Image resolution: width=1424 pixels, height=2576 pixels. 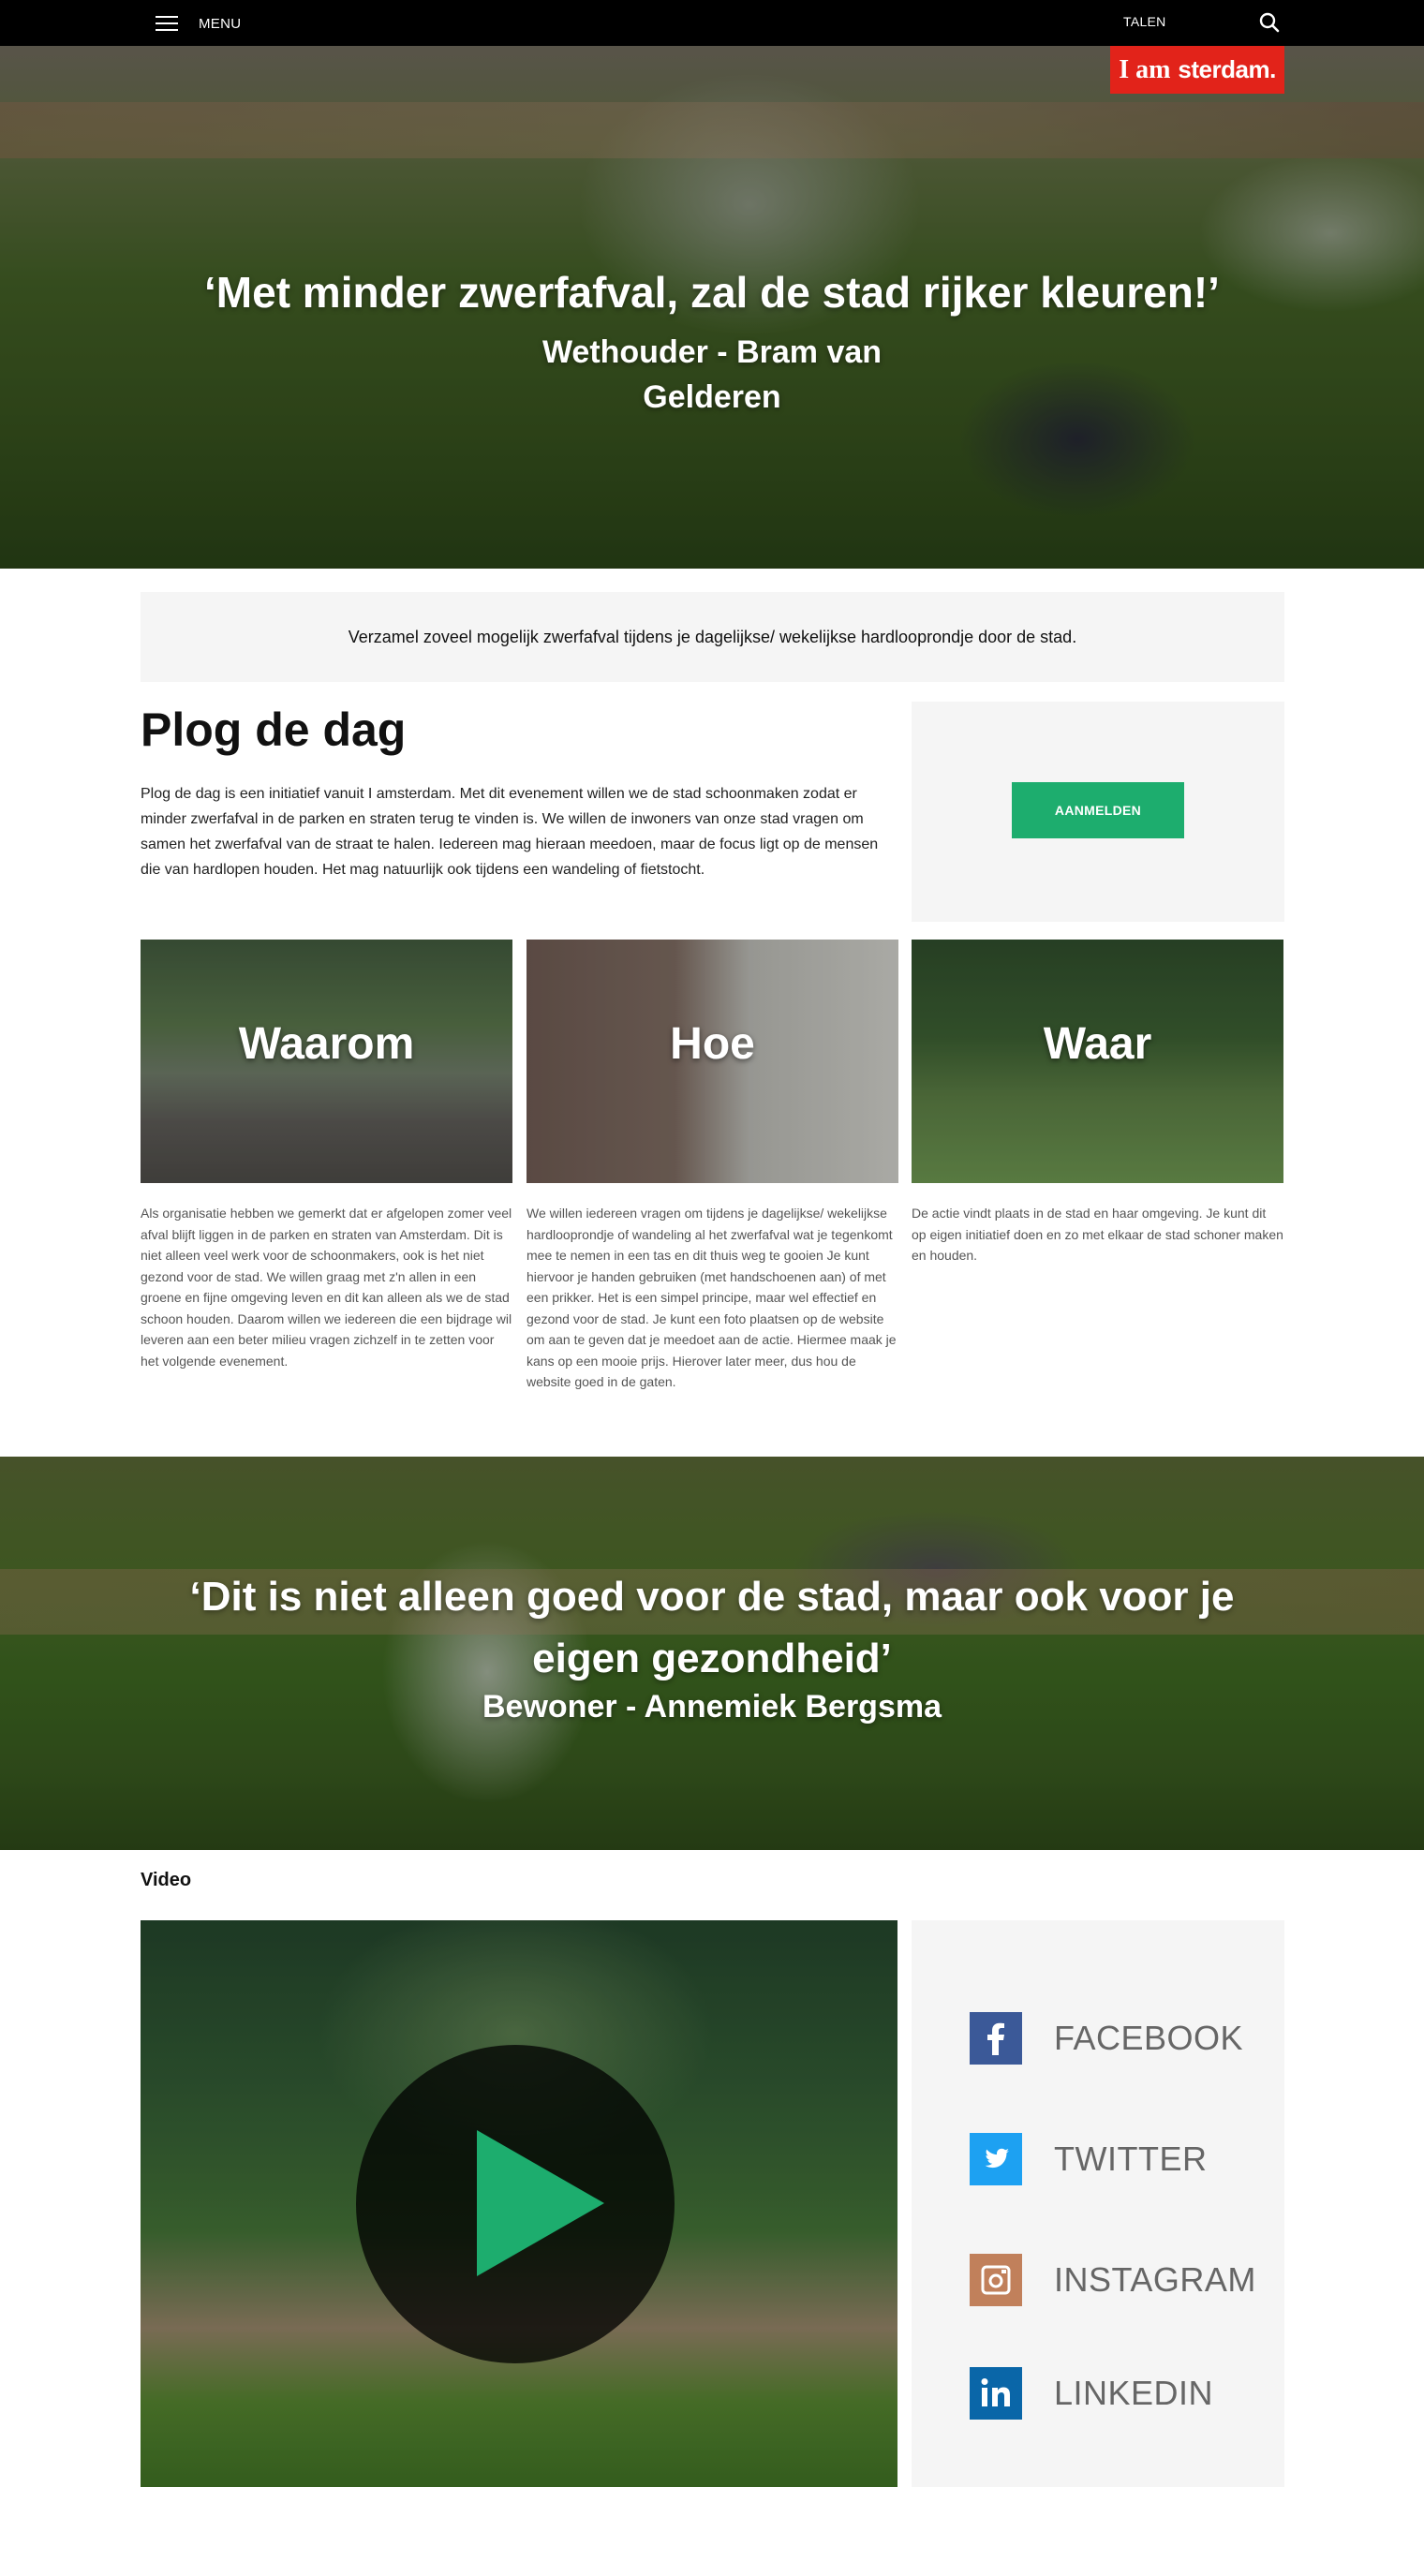 I want to click on signup-panel: AANMELDEN, so click(x=1098, y=812).